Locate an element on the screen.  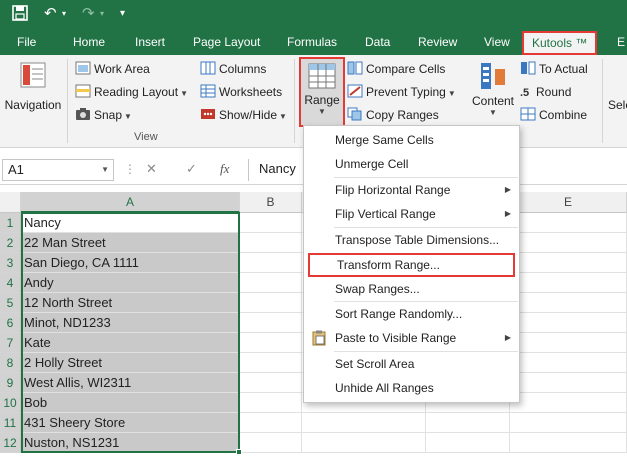
column-header-e: E is located at coordinates (568, 202).